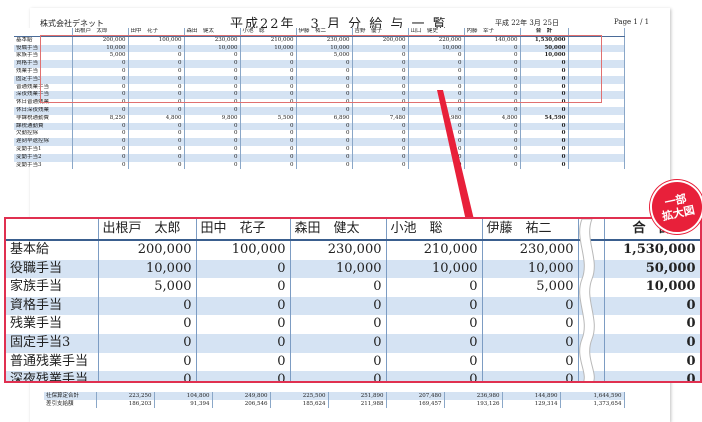  I want to click on cell-value: 104,800, so click(183, 396).